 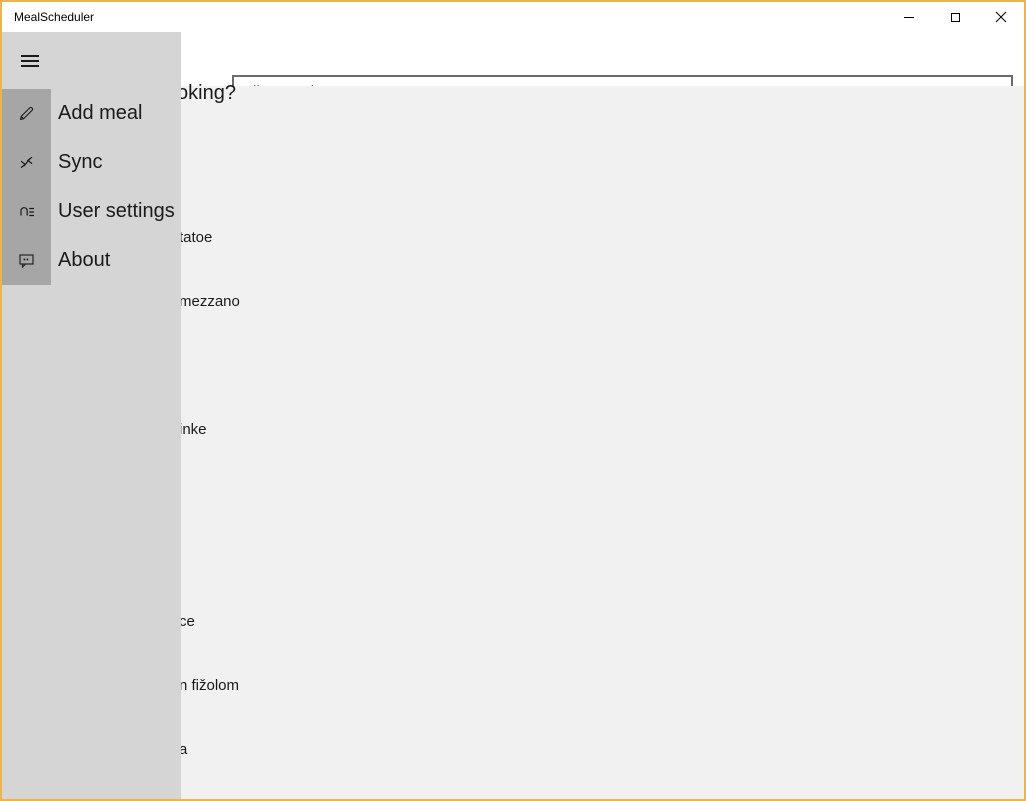 I want to click on feedback-bubble-icon, so click(x=26, y=261).